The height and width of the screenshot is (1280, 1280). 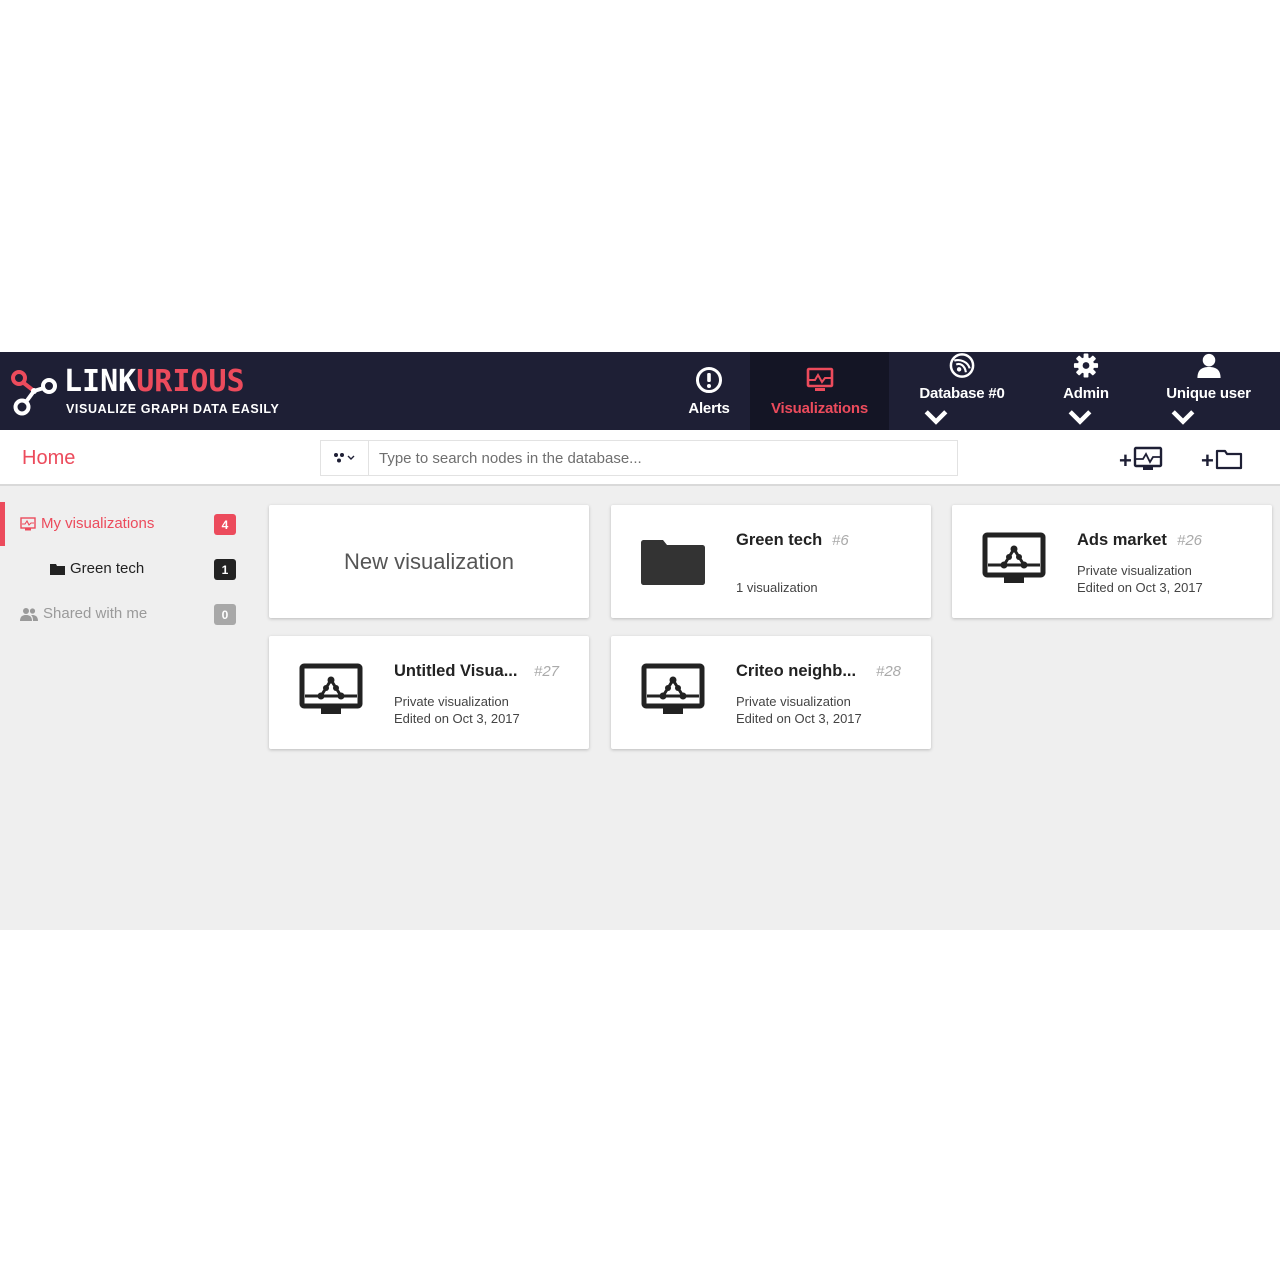 I want to click on sidebar-item-green-tech: Green tech 1, so click(x=125, y=569).